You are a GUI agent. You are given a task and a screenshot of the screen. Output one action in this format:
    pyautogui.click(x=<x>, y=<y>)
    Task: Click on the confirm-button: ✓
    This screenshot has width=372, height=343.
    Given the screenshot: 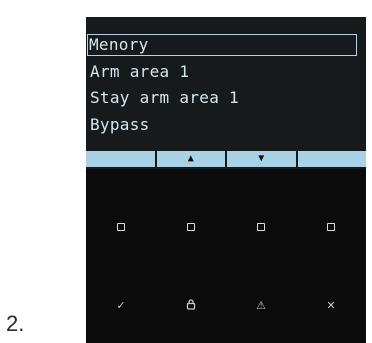 What is the action you would take?
    pyautogui.click(x=121, y=305)
    